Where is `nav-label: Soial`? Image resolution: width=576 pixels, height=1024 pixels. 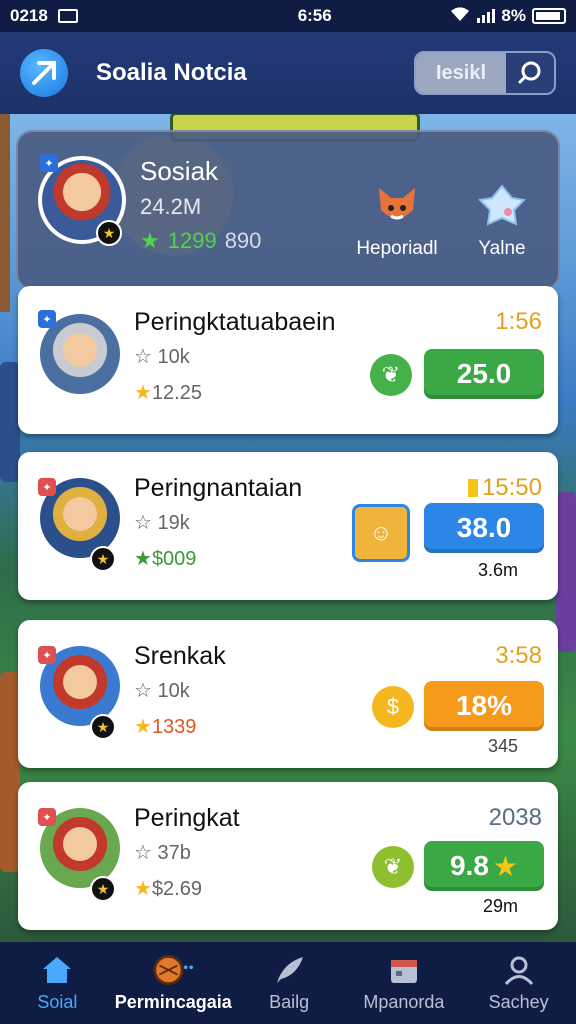
nav-label: Soial is located at coordinates (57, 1001).